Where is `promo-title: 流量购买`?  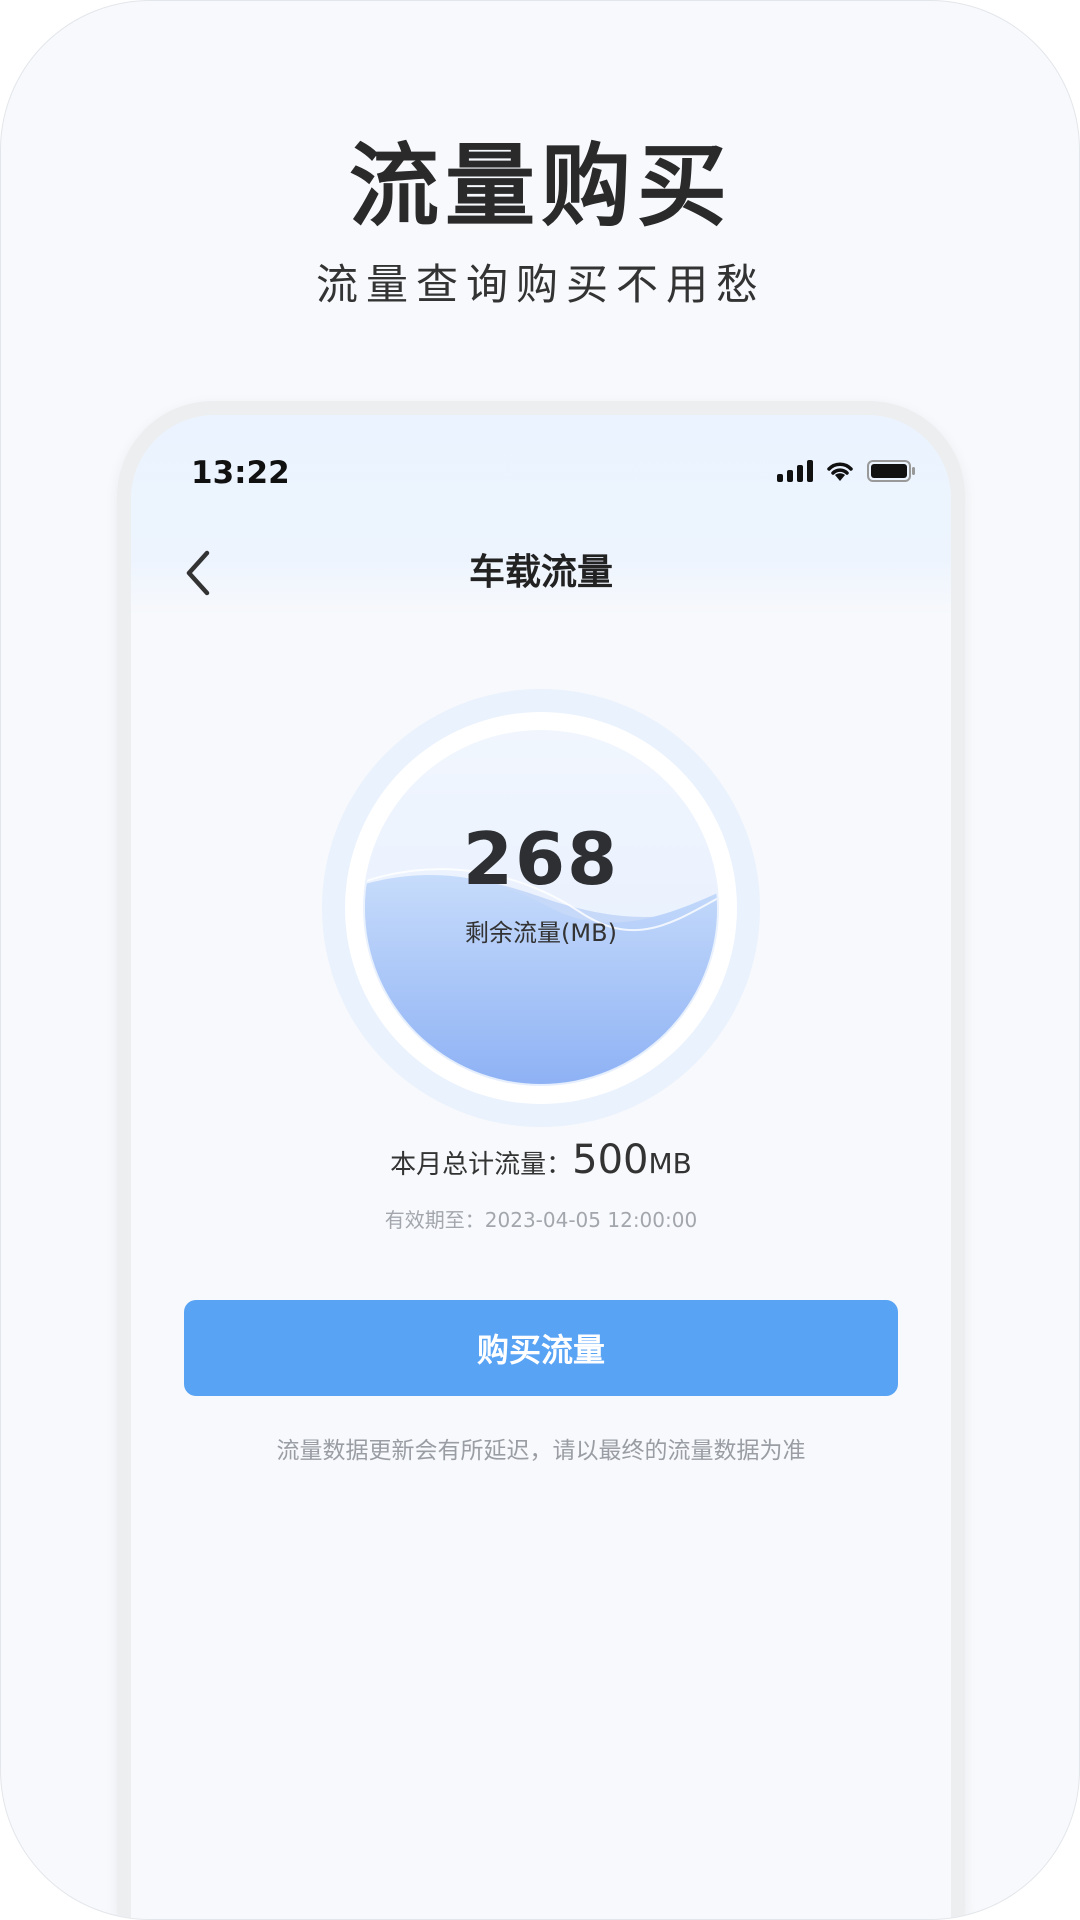 promo-title: 流量购买 is located at coordinates (541, 186).